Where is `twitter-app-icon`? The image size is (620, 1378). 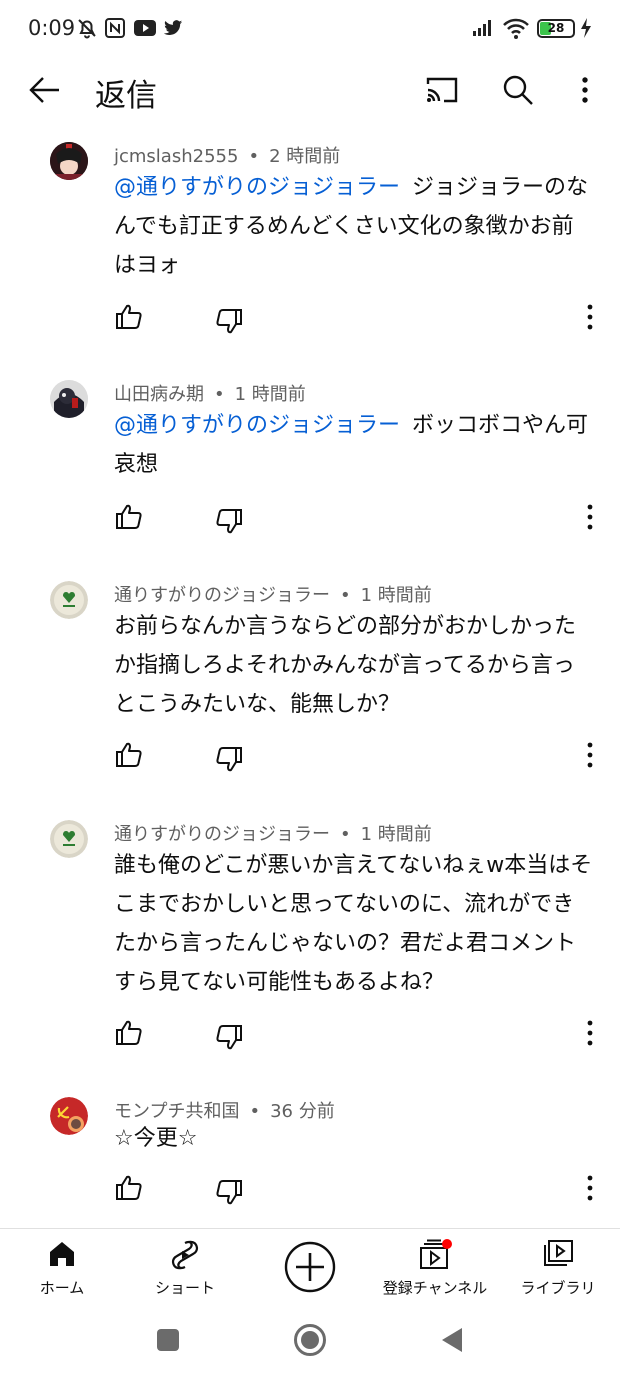
twitter-app-icon is located at coordinates (173, 27).